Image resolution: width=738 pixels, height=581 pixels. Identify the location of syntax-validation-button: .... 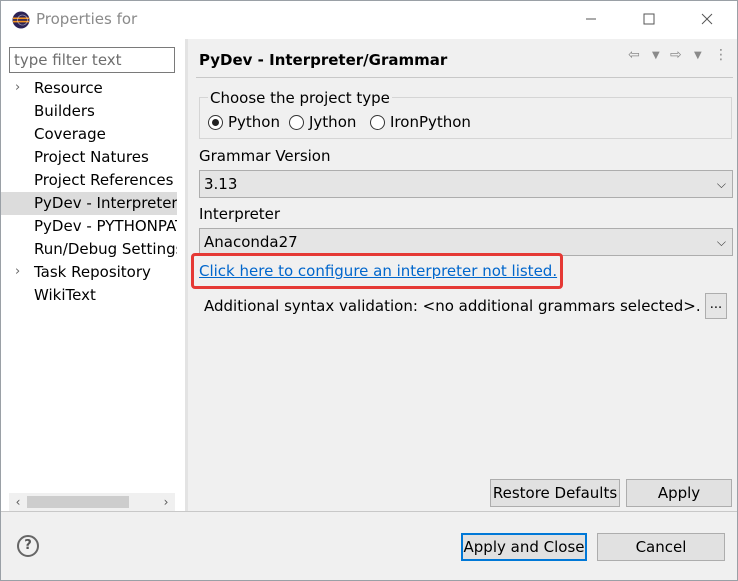
(716, 306).